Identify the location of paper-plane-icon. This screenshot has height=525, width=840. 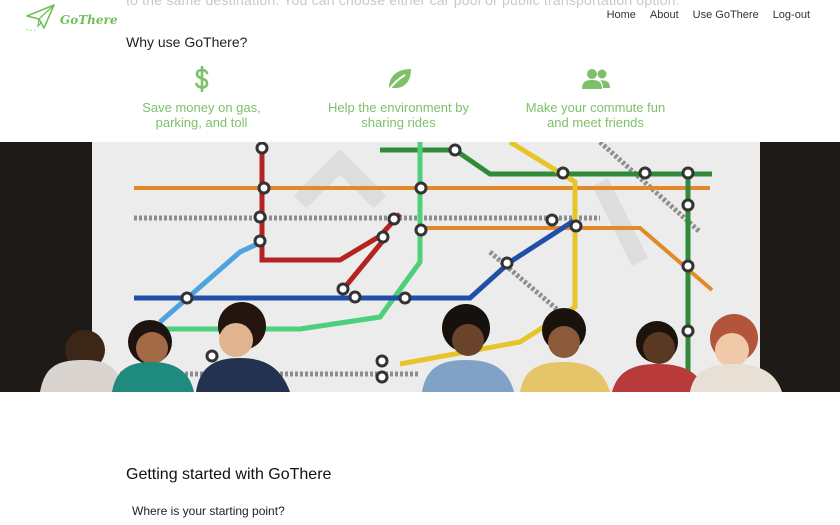
(40, 19).